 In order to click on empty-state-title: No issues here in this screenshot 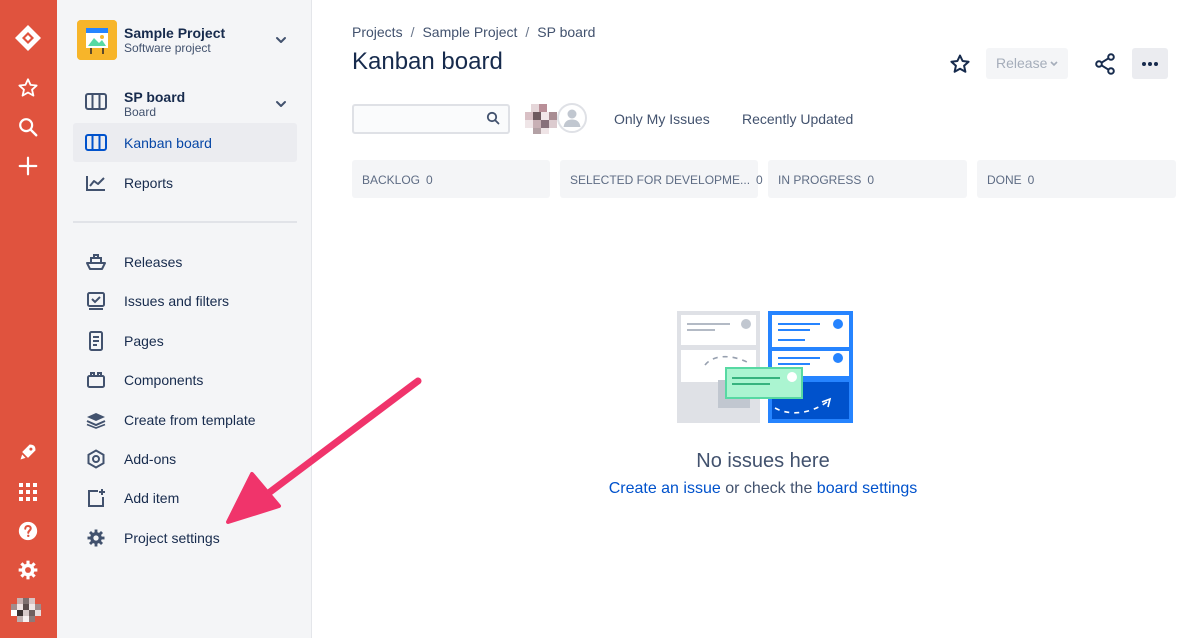, I will do `click(763, 461)`.